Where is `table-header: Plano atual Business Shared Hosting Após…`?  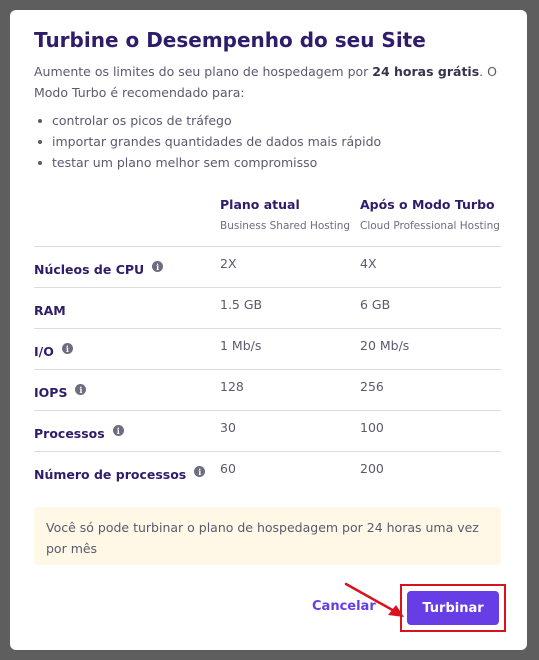
table-header: Plano atual Business Shared Hosting Após… is located at coordinates (267, 221).